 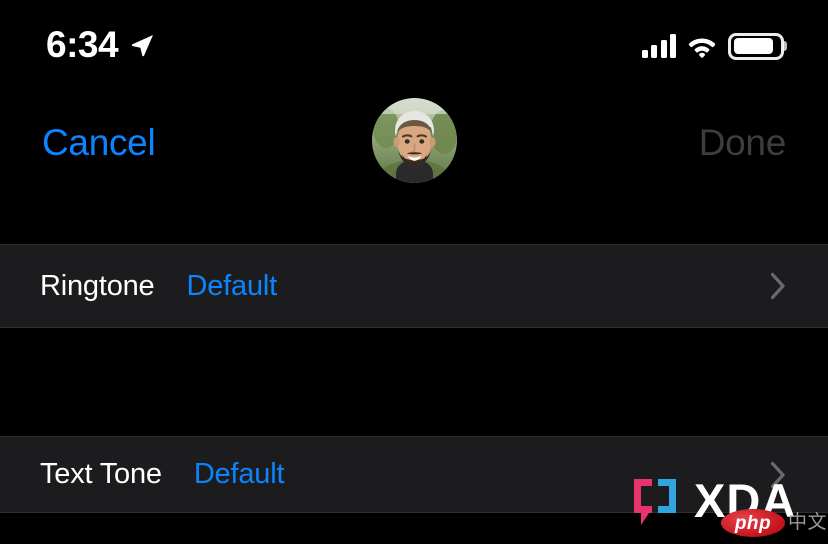 I want to click on ringtone-value: Default, so click(x=232, y=285).